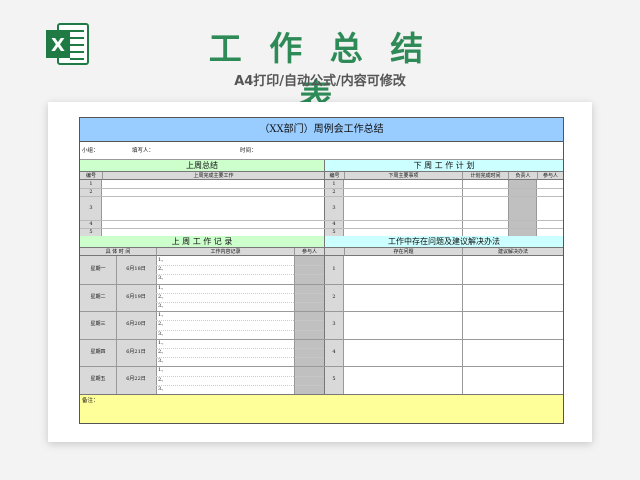 This screenshot has width=640, height=480. I want to click on col-content: 工作内容记录, so click(225, 252).